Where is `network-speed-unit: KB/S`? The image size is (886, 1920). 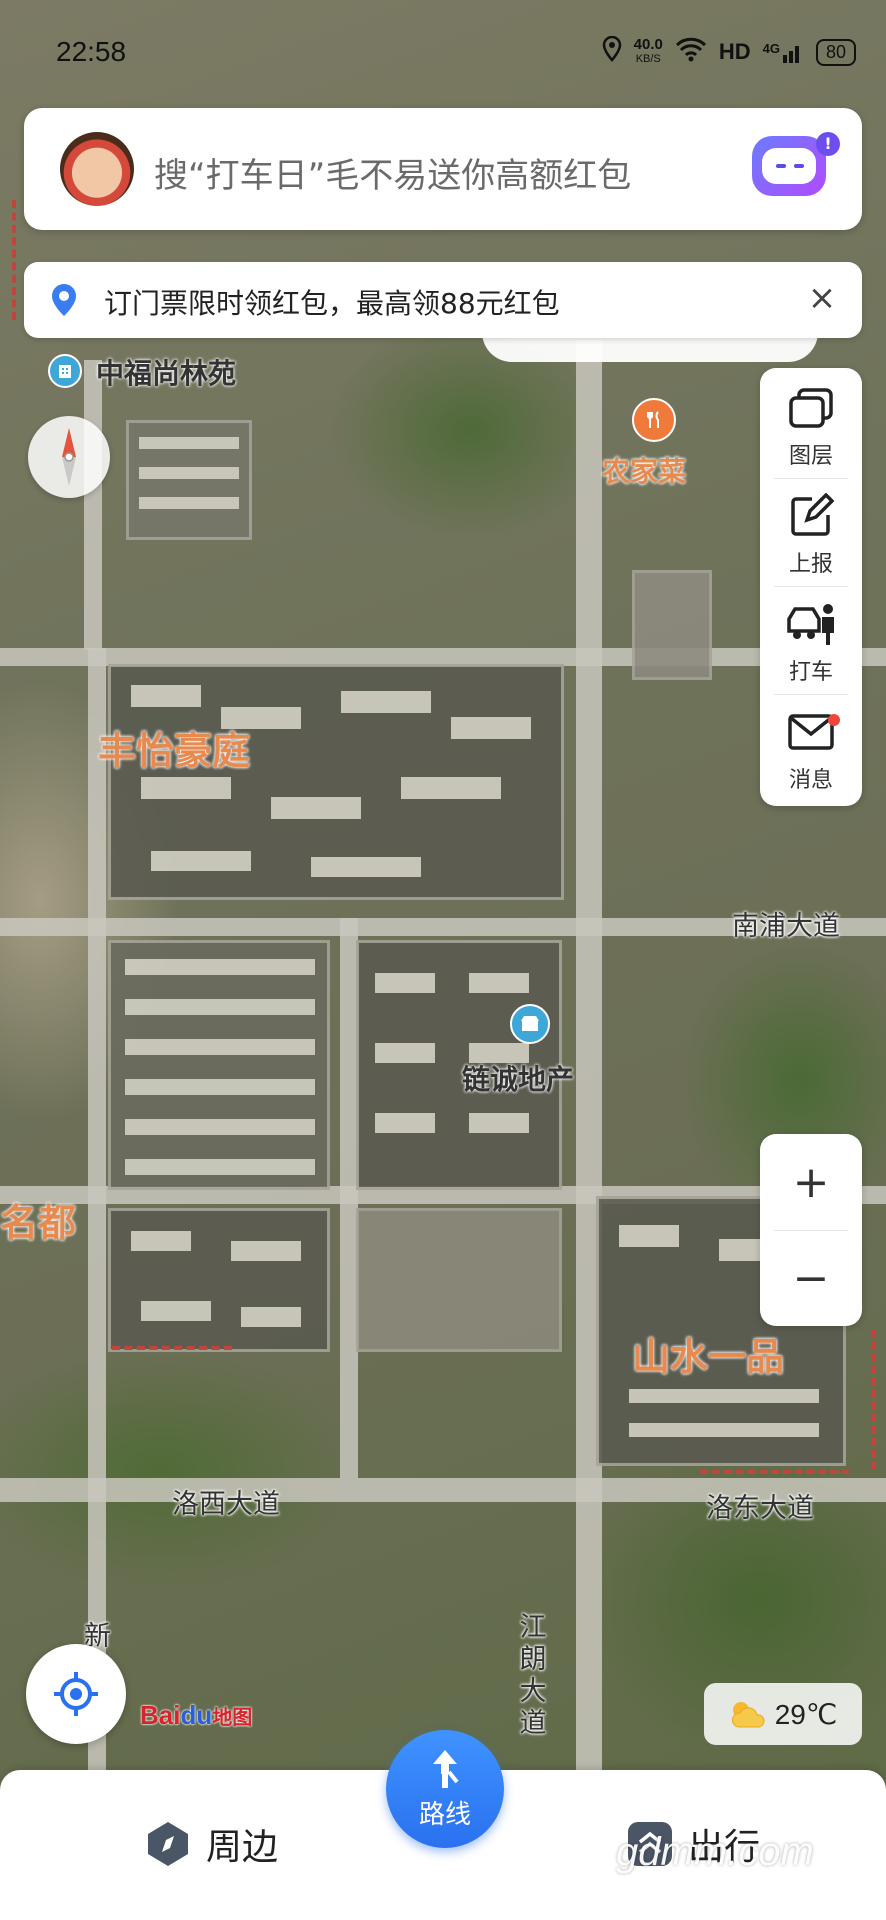 network-speed-unit: KB/S is located at coordinates (648, 59).